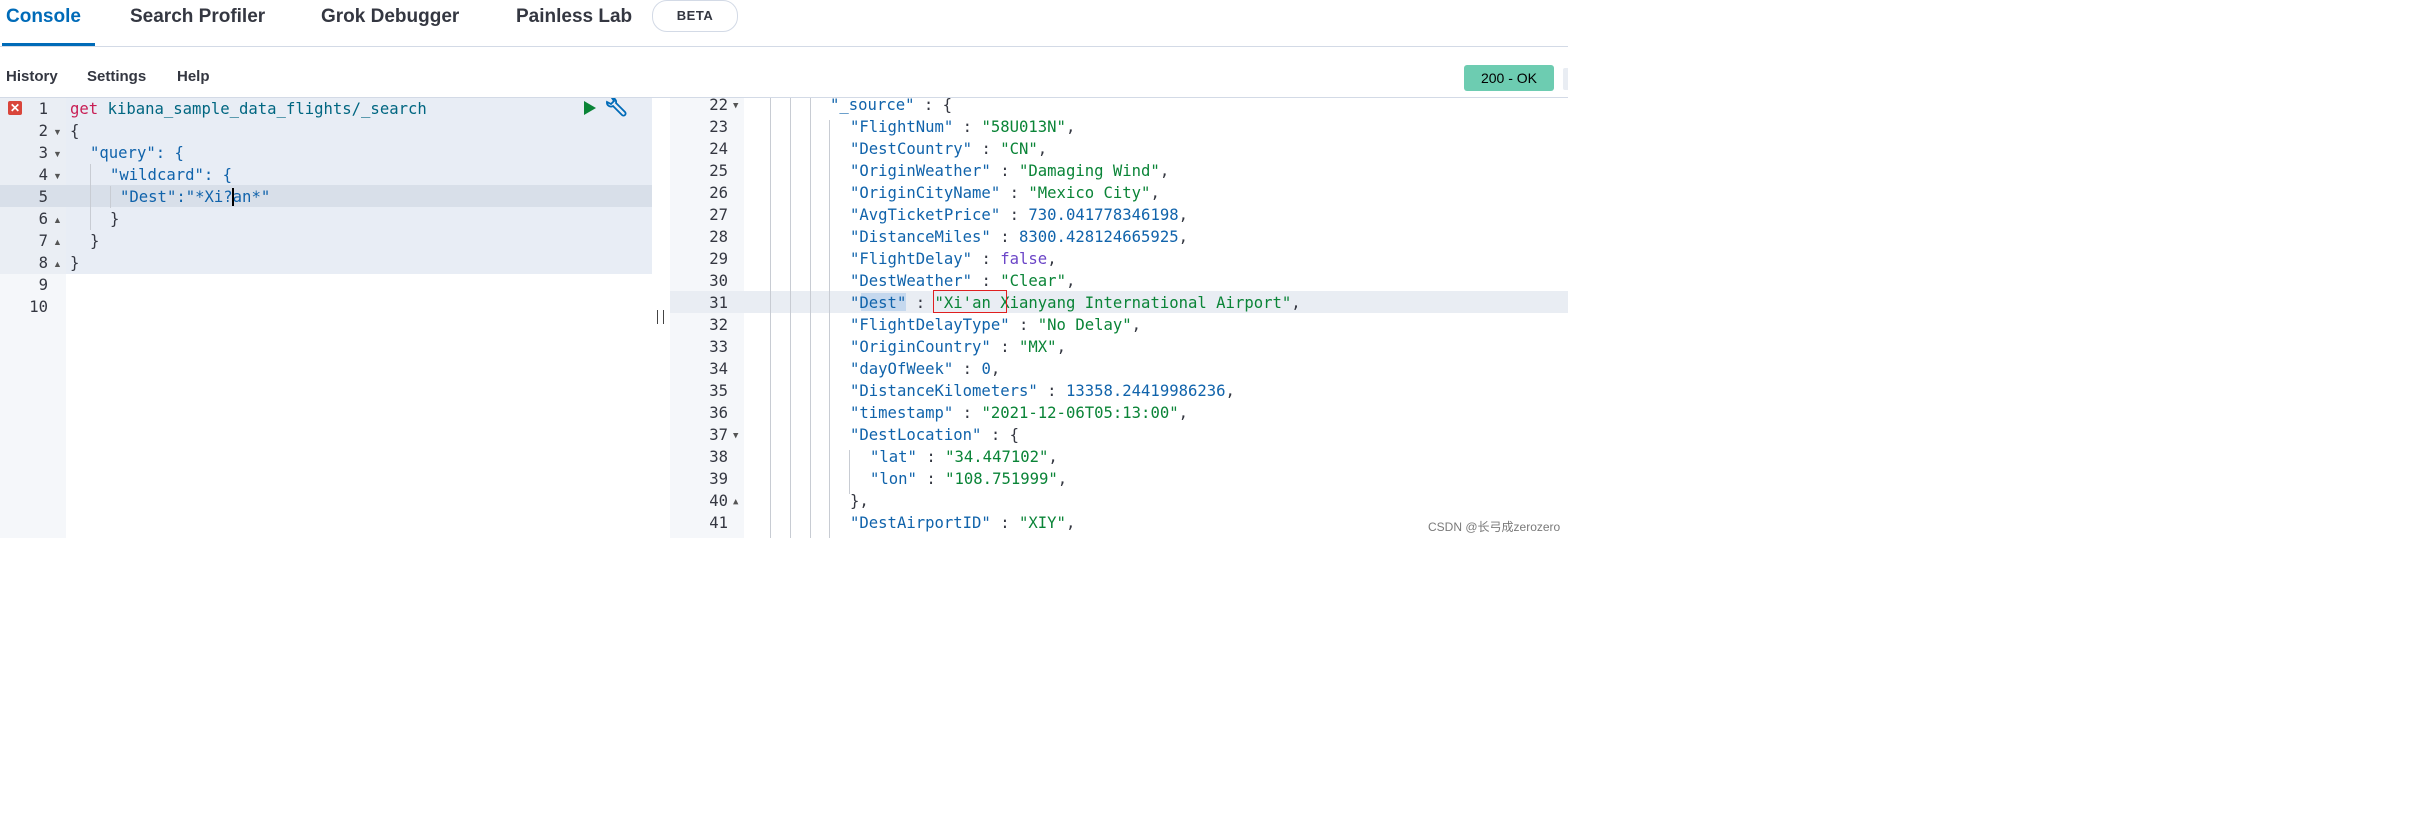 This screenshot has width=2432, height=834. I want to click on field-key: "lat", so click(893, 457).